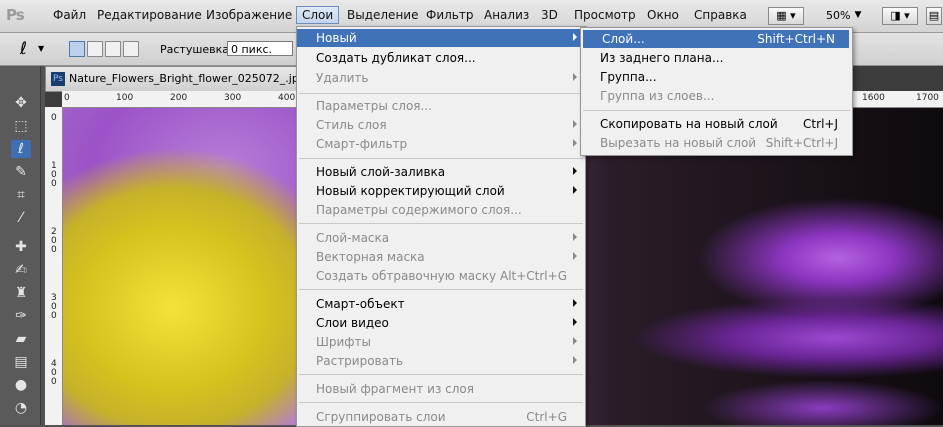 The width and height of the screenshot is (943, 427). What do you see at coordinates (663, 15) in the screenshot?
I see `menu-window: Окно` at bounding box center [663, 15].